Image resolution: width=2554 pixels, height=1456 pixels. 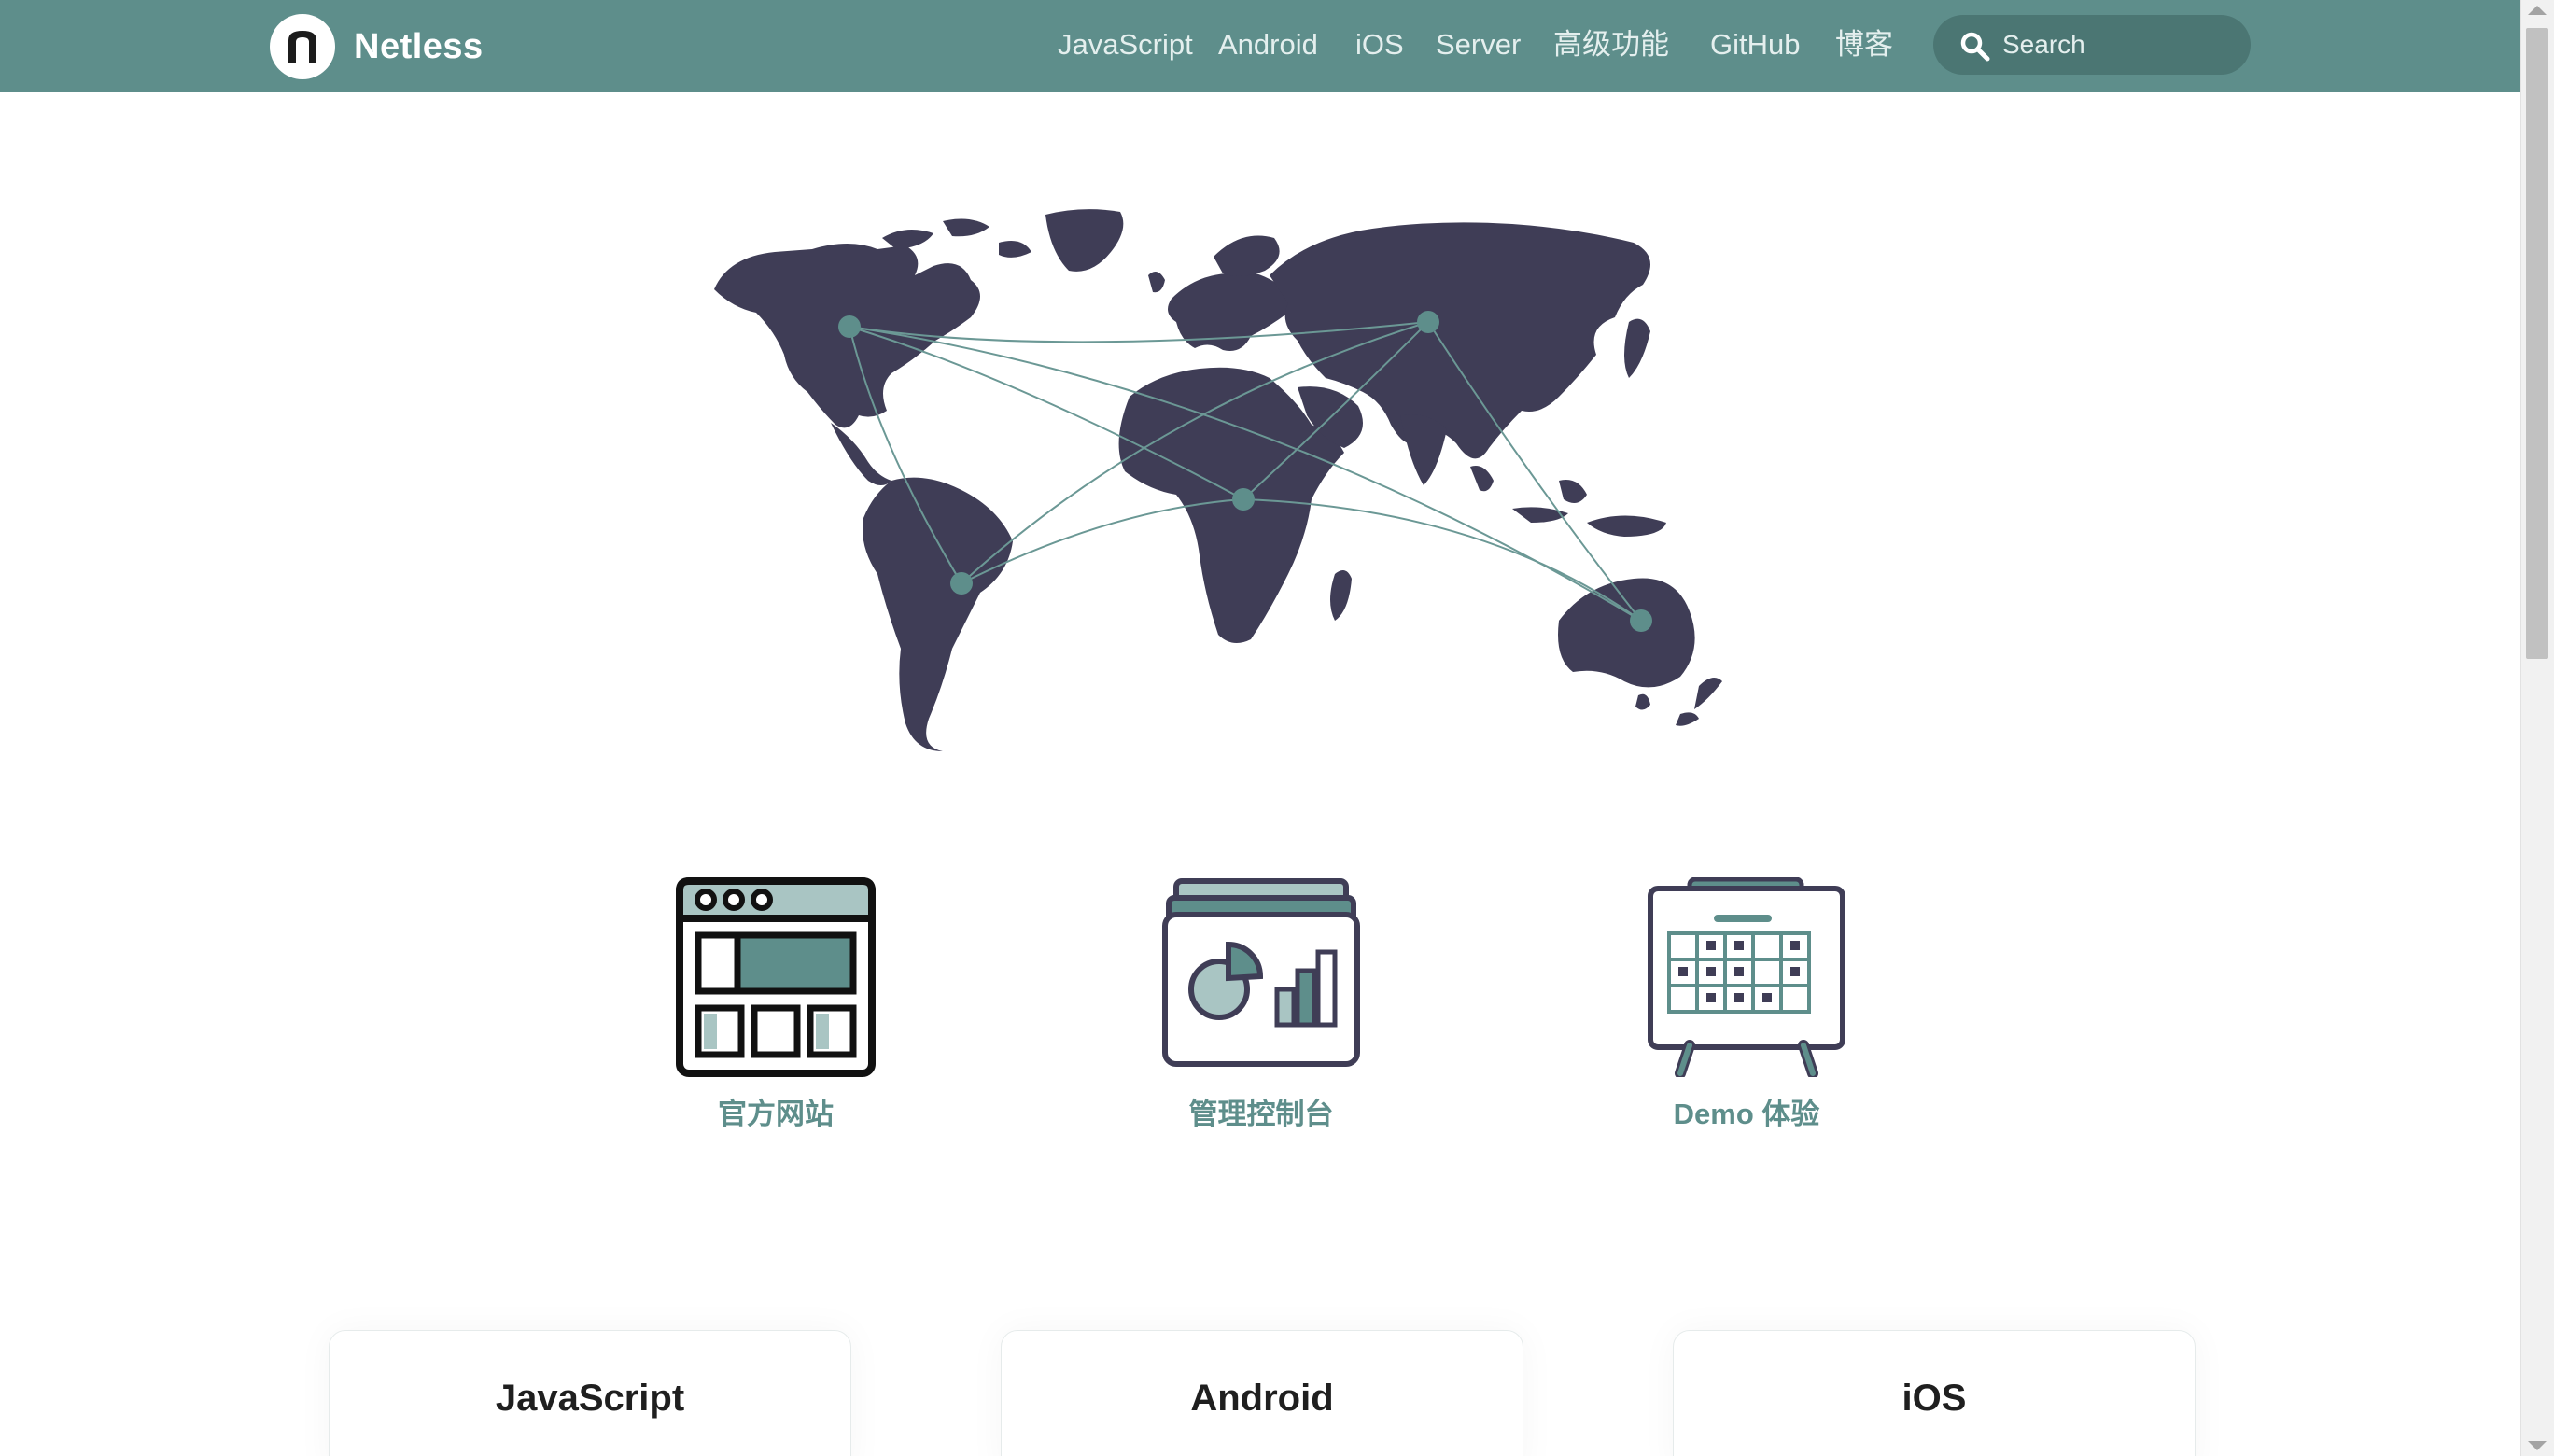 What do you see at coordinates (1864, 44) in the screenshot?
I see `nav-link-blog: 博客` at bounding box center [1864, 44].